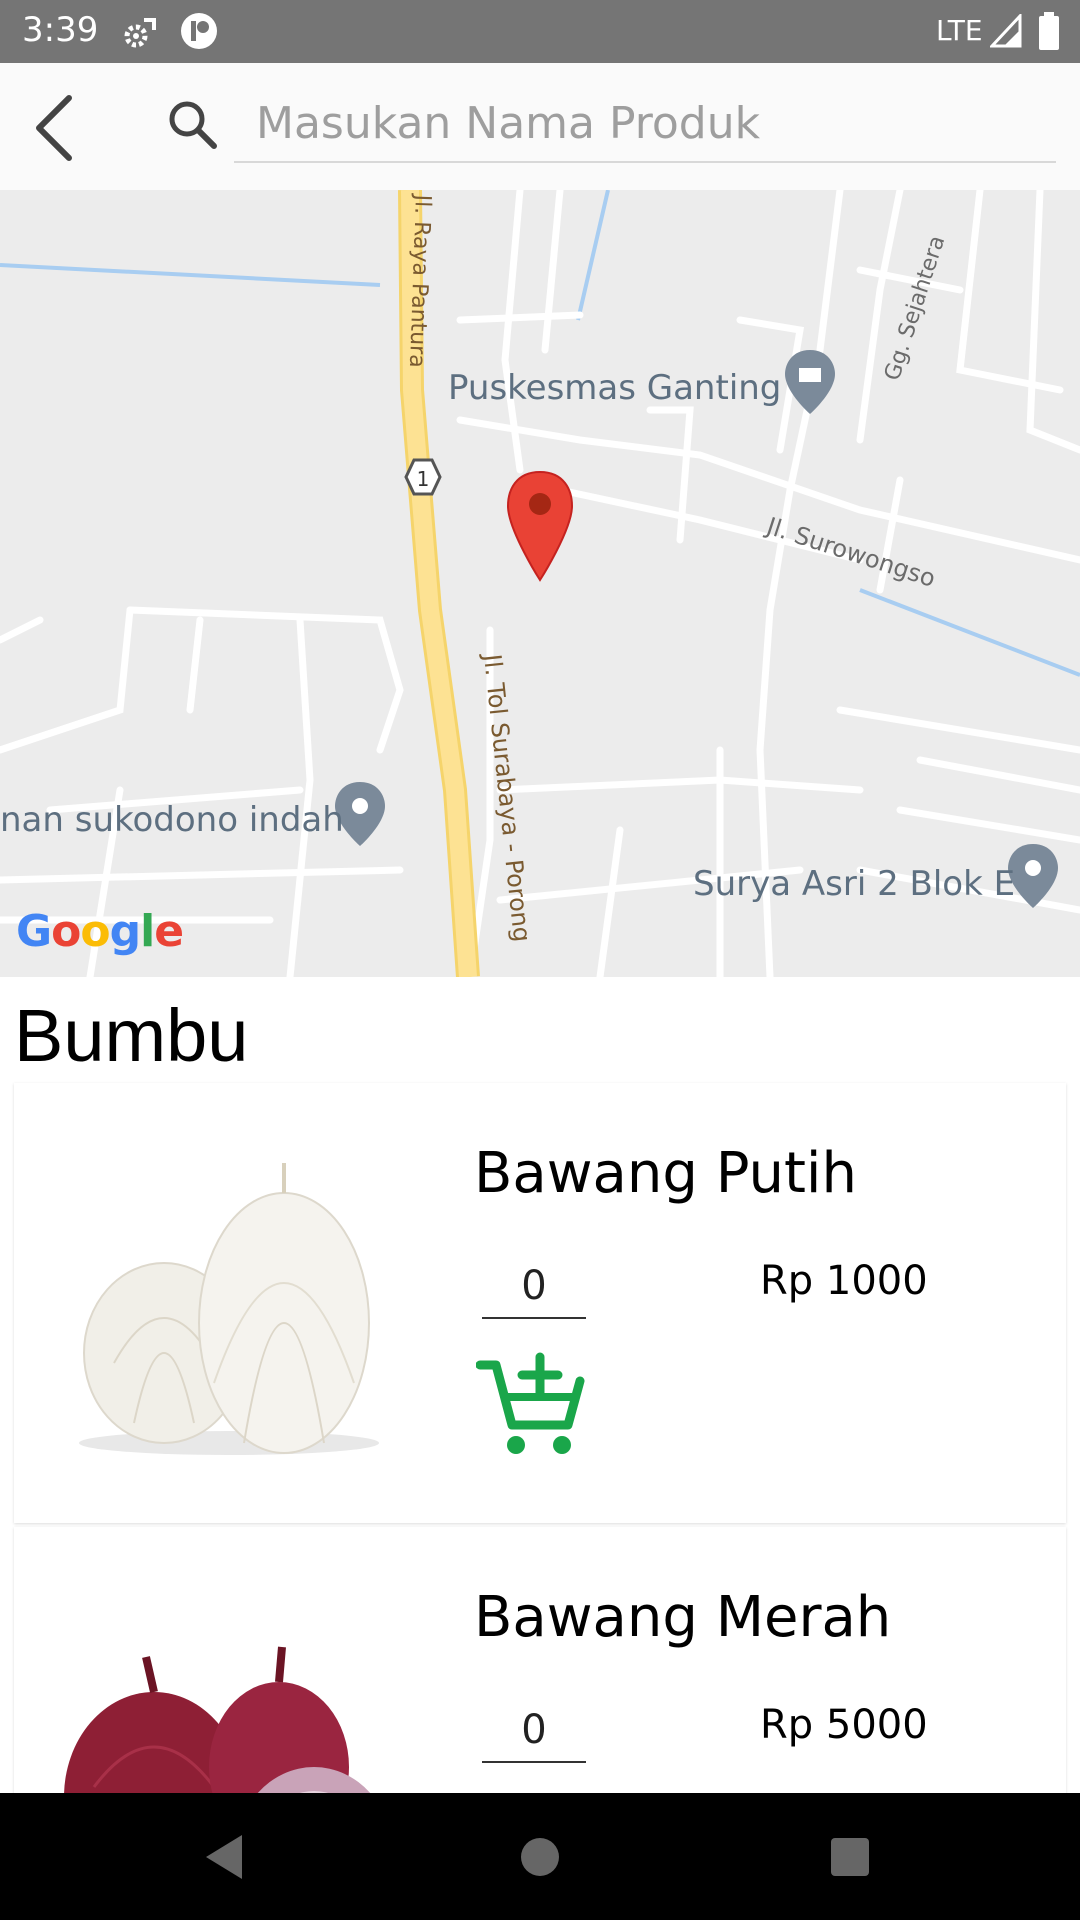 The height and width of the screenshot is (1920, 1080). What do you see at coordinates (683, 1617) in the screenshot?
I see `product-name: Bawang Merah` at bounding box center [683, 1617].